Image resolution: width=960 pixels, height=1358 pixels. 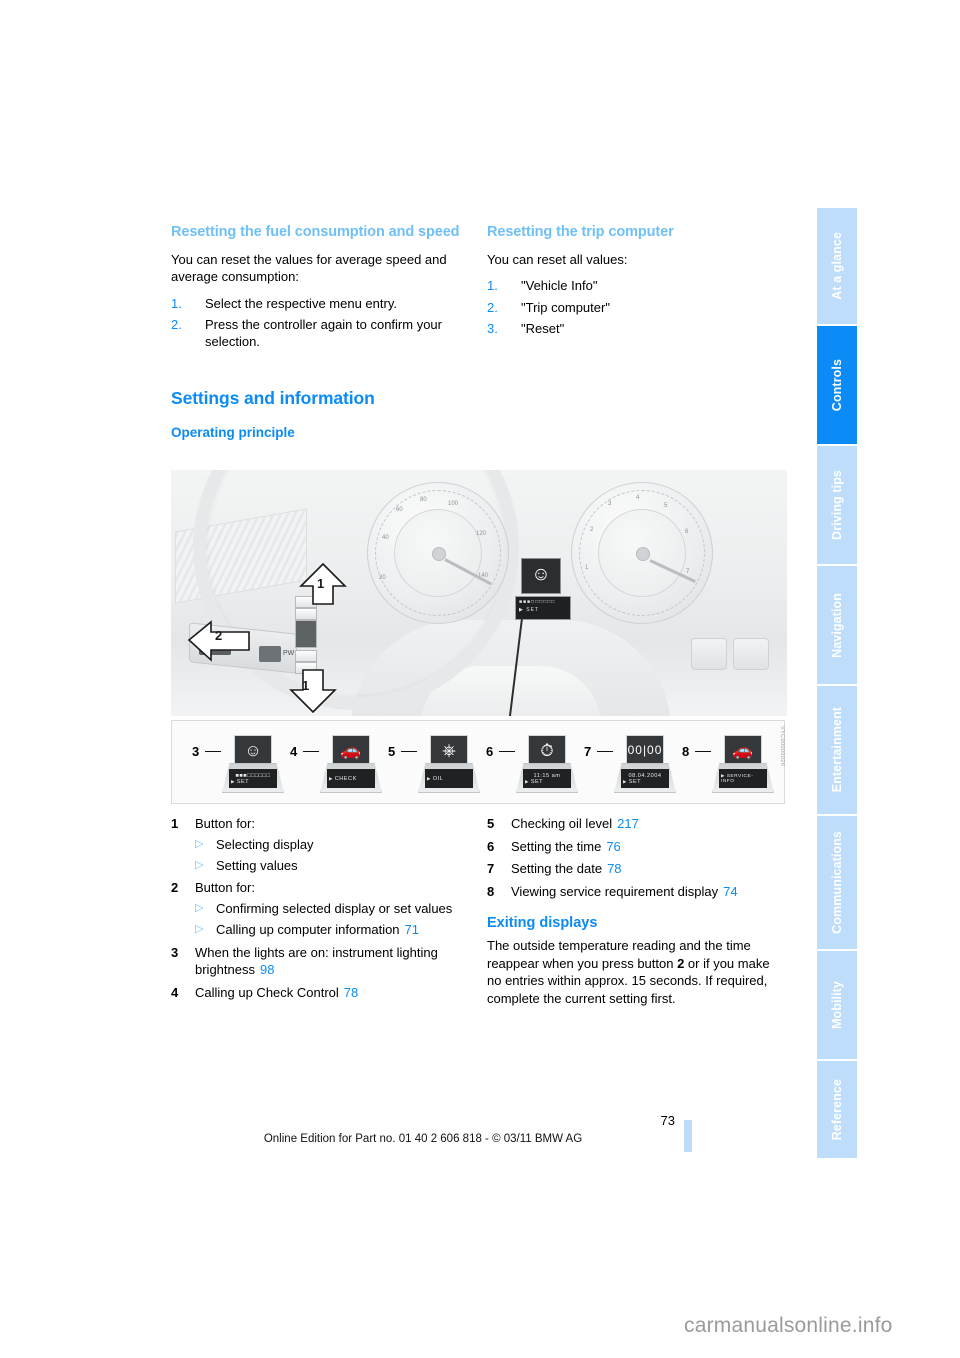 What do you see at coordinates (315, 232) in the screenshot?
I see `left-heading: Resetting the fuel consumption and speed` at bounding box center [315, 232].